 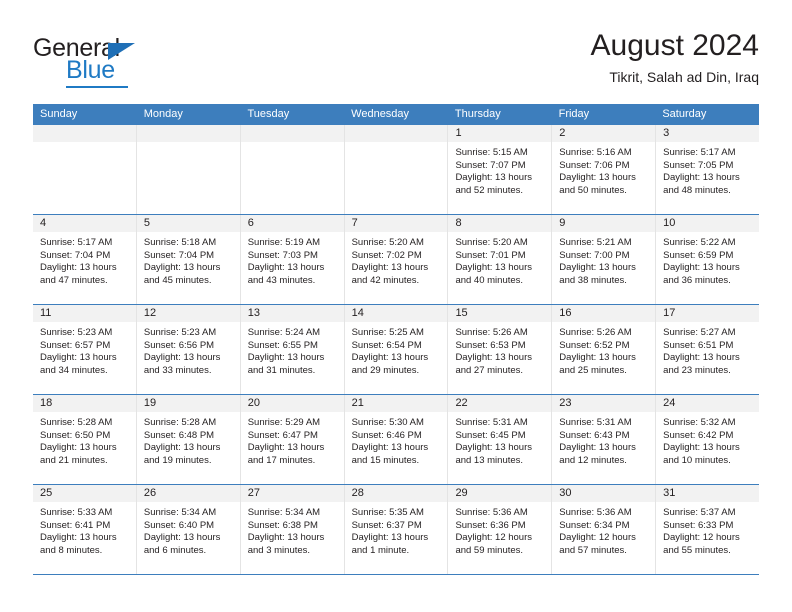 I want to click on day-number: 9, so click(x=604, y=223).